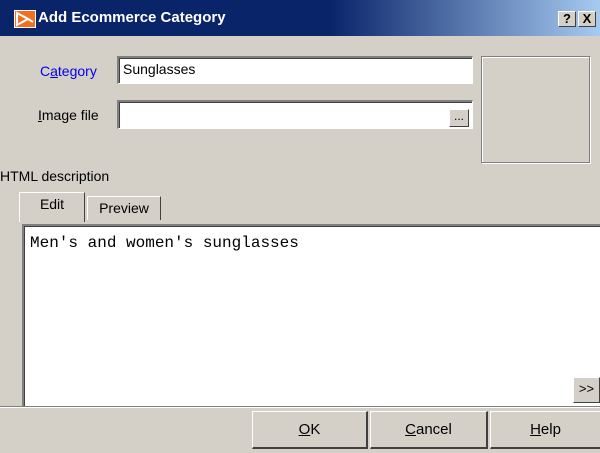 The width and height of the screenshot is (600, 453). I want to click on editor-content: Men's and women's sunglasses, so click(164, 243).